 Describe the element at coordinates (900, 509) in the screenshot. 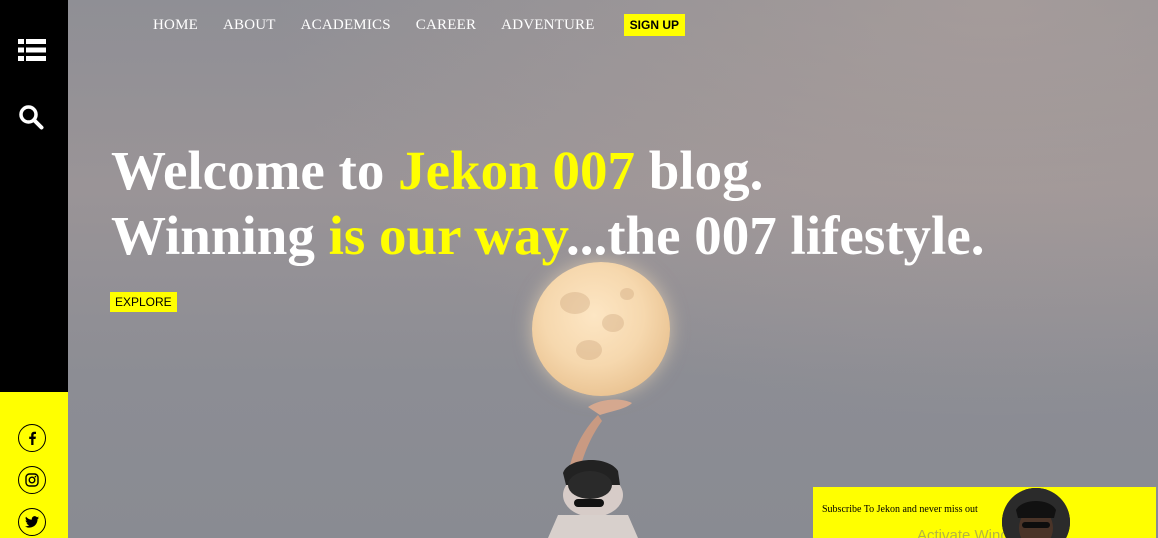

I see `subscribe-text: Subscribe To Jekon and never miss out` at that location.